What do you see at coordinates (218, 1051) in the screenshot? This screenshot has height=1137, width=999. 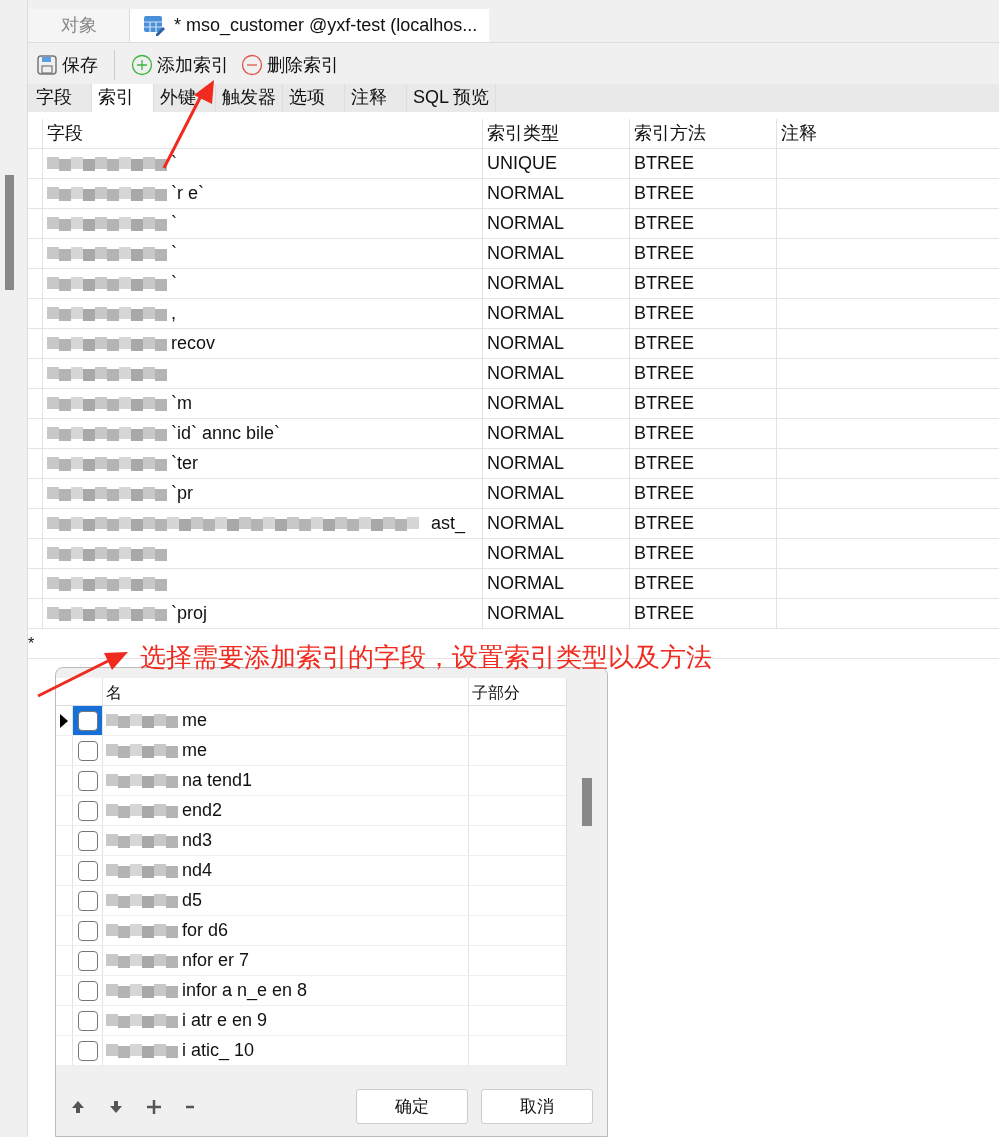 I see `column-name: i atic_ 10` at bounding box center [218, 1051].